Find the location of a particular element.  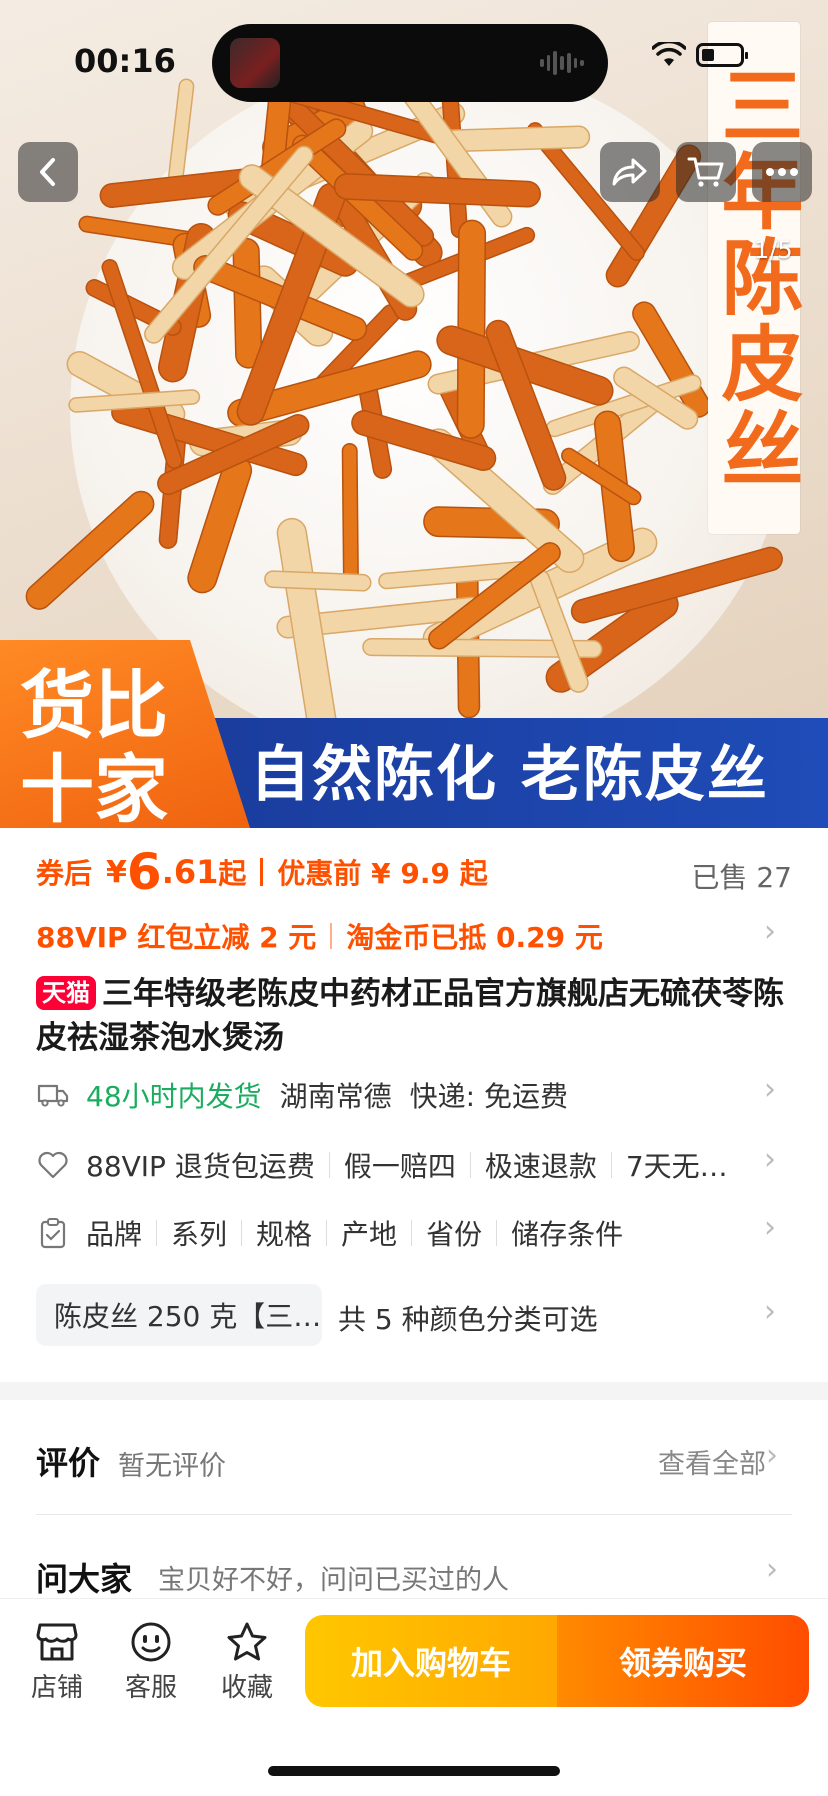

store-tab: 店铺 is located at coordinates (57, 1662).